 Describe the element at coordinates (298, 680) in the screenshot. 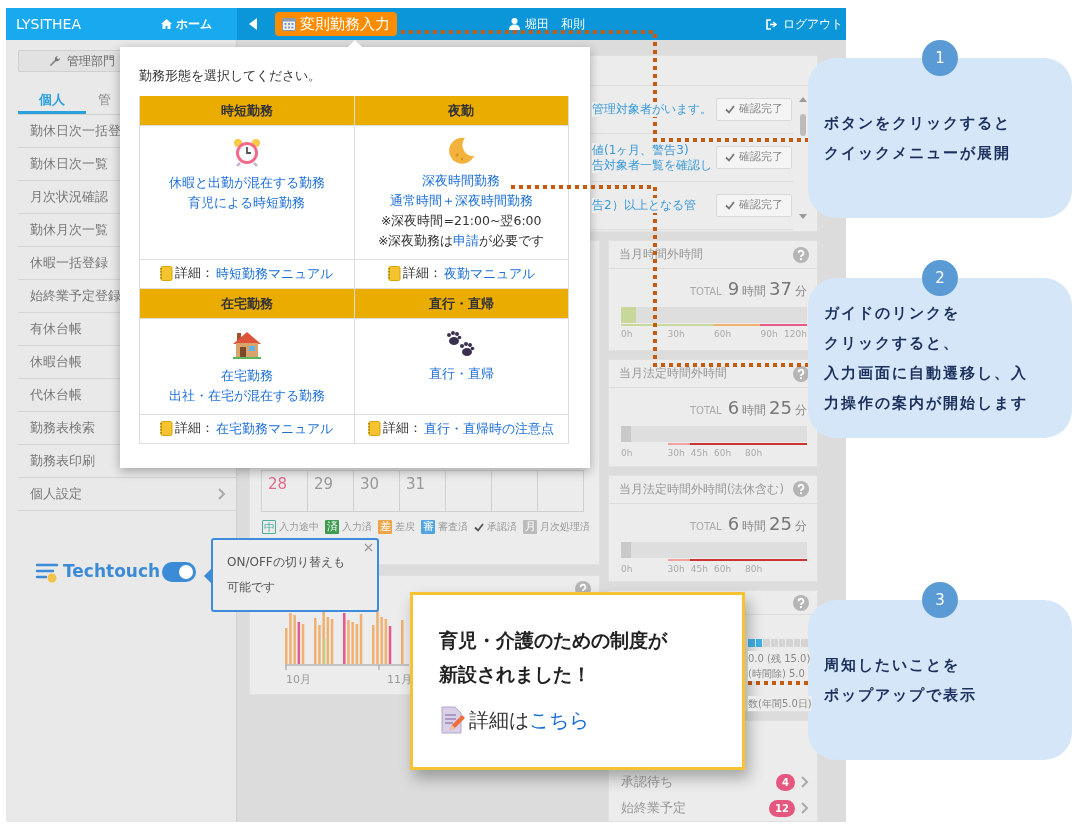

I see `axis-label: 10月` at that location.